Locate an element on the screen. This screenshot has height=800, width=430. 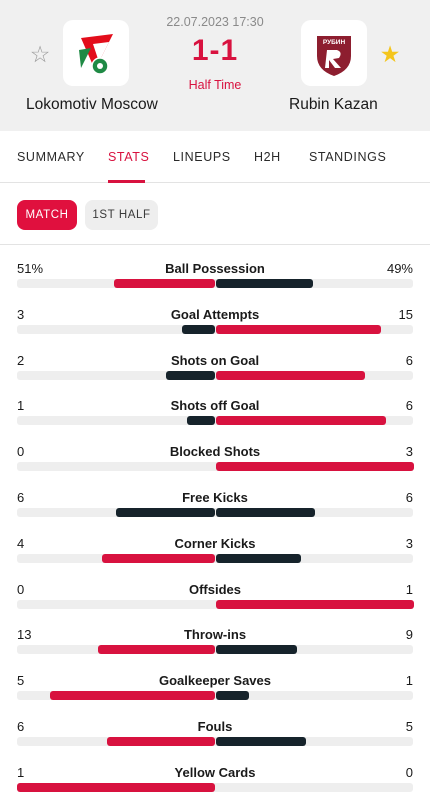
stat-away-value: 5 is located at coordinates (409, 726).